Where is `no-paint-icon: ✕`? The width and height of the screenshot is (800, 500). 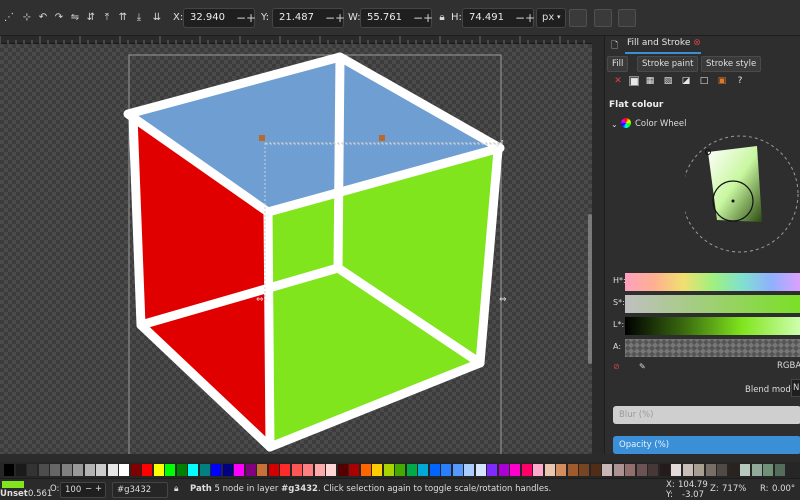 no-paint-icon: ✕ is located at coordinates (618, 81).